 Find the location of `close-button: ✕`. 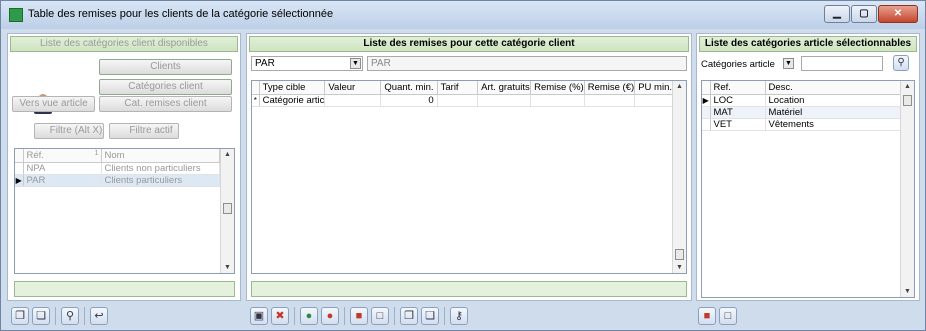

close-button: ✕ is located at coordinates (898, 14).